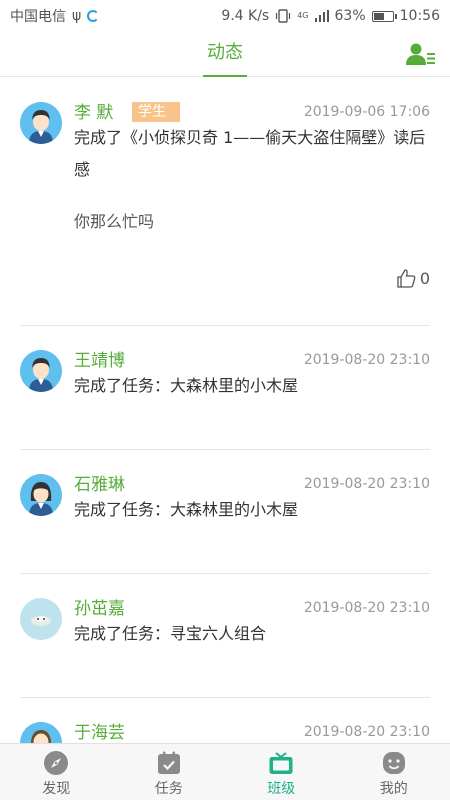  What do you see at coordinates (245, 16) in the screenshot?
I see `network-speed: 9.4 K/s` at bounding box center [245, 16].